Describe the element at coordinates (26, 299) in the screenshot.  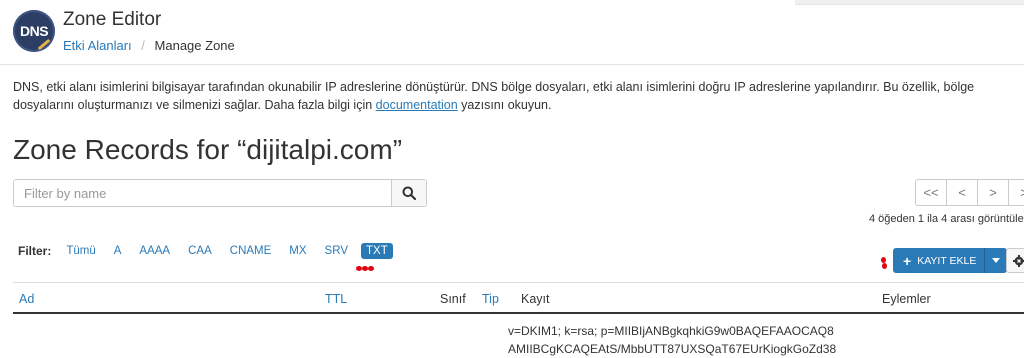
I see `column-header-name: Ad` at that location.